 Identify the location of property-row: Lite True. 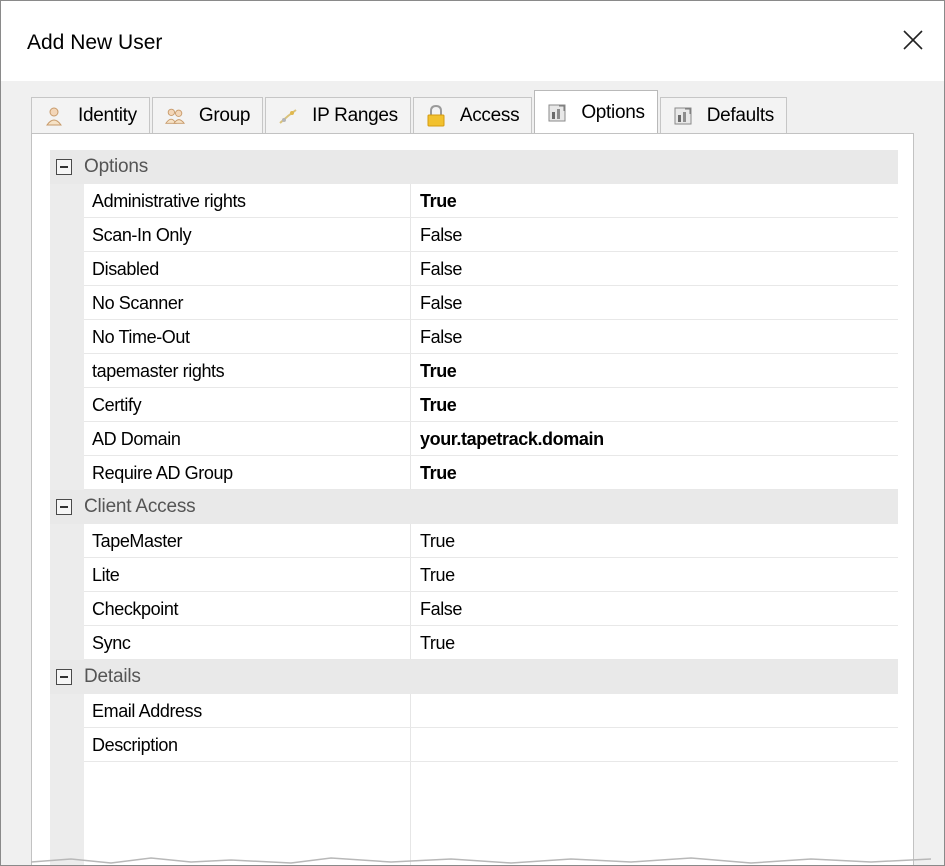
(474, 575).